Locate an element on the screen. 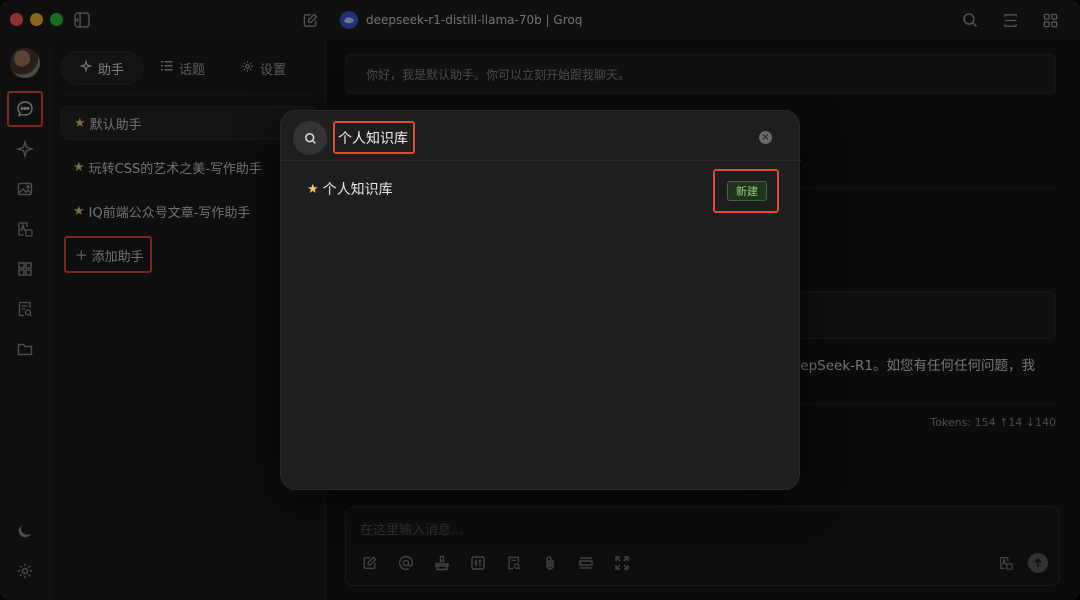 Image resolution: width=1080 pixels, height=600 pixels. new-button: 新建 is located at coordinates (747, 191).